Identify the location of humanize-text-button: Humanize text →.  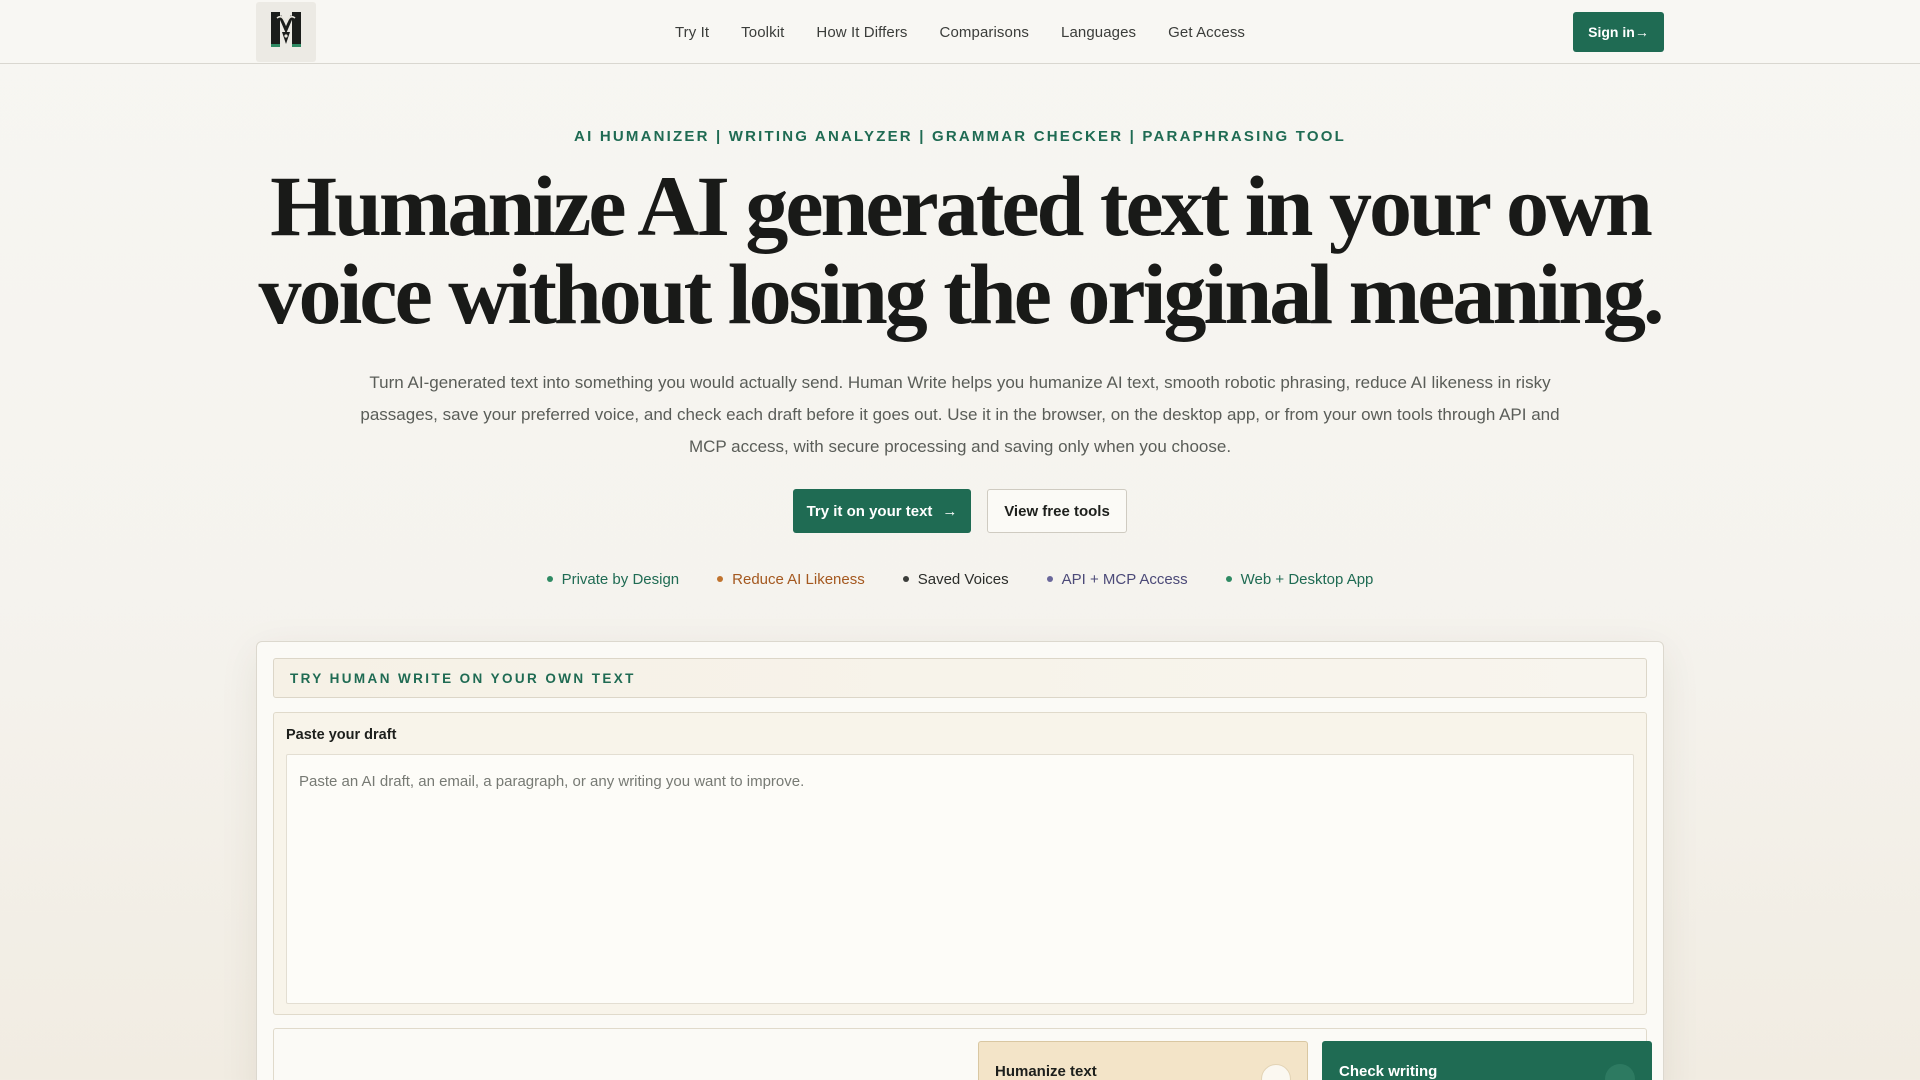
(1143, 1060).